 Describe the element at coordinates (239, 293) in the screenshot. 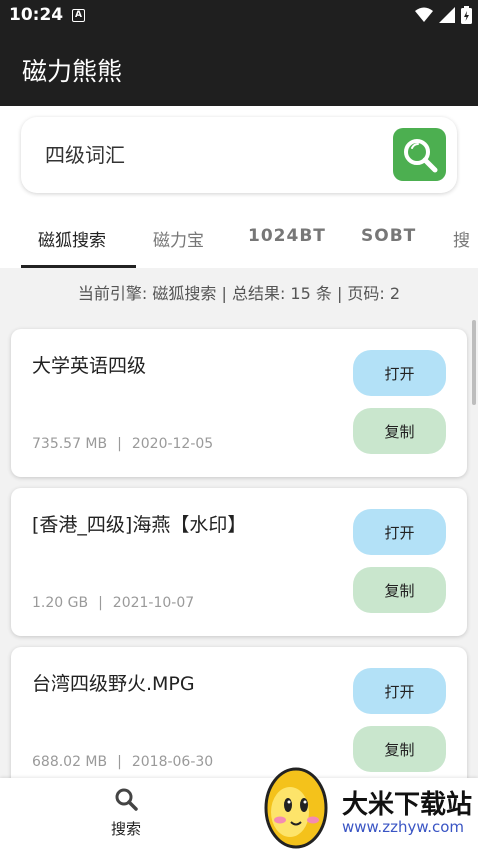

I see `results-info: 当前引擎: 磁狐搜索 | 总结果: 15 条 | 页码: 2` at that location.